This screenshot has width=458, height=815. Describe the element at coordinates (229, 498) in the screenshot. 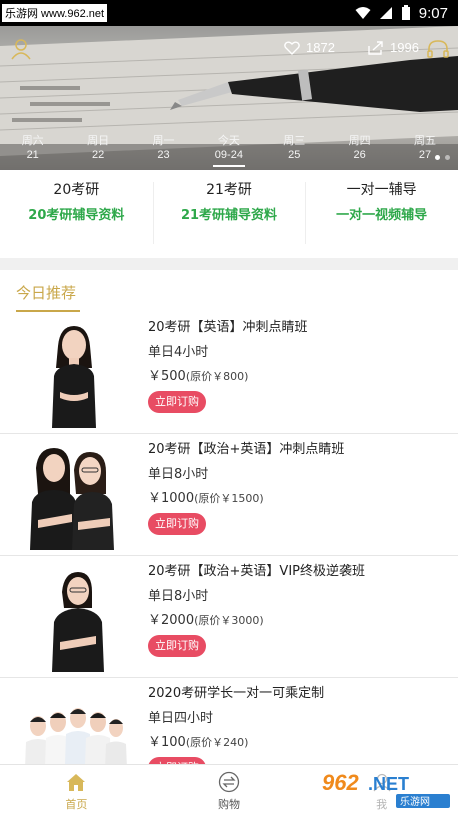

I see `course-original-price: (原价￥1500)` at that location.